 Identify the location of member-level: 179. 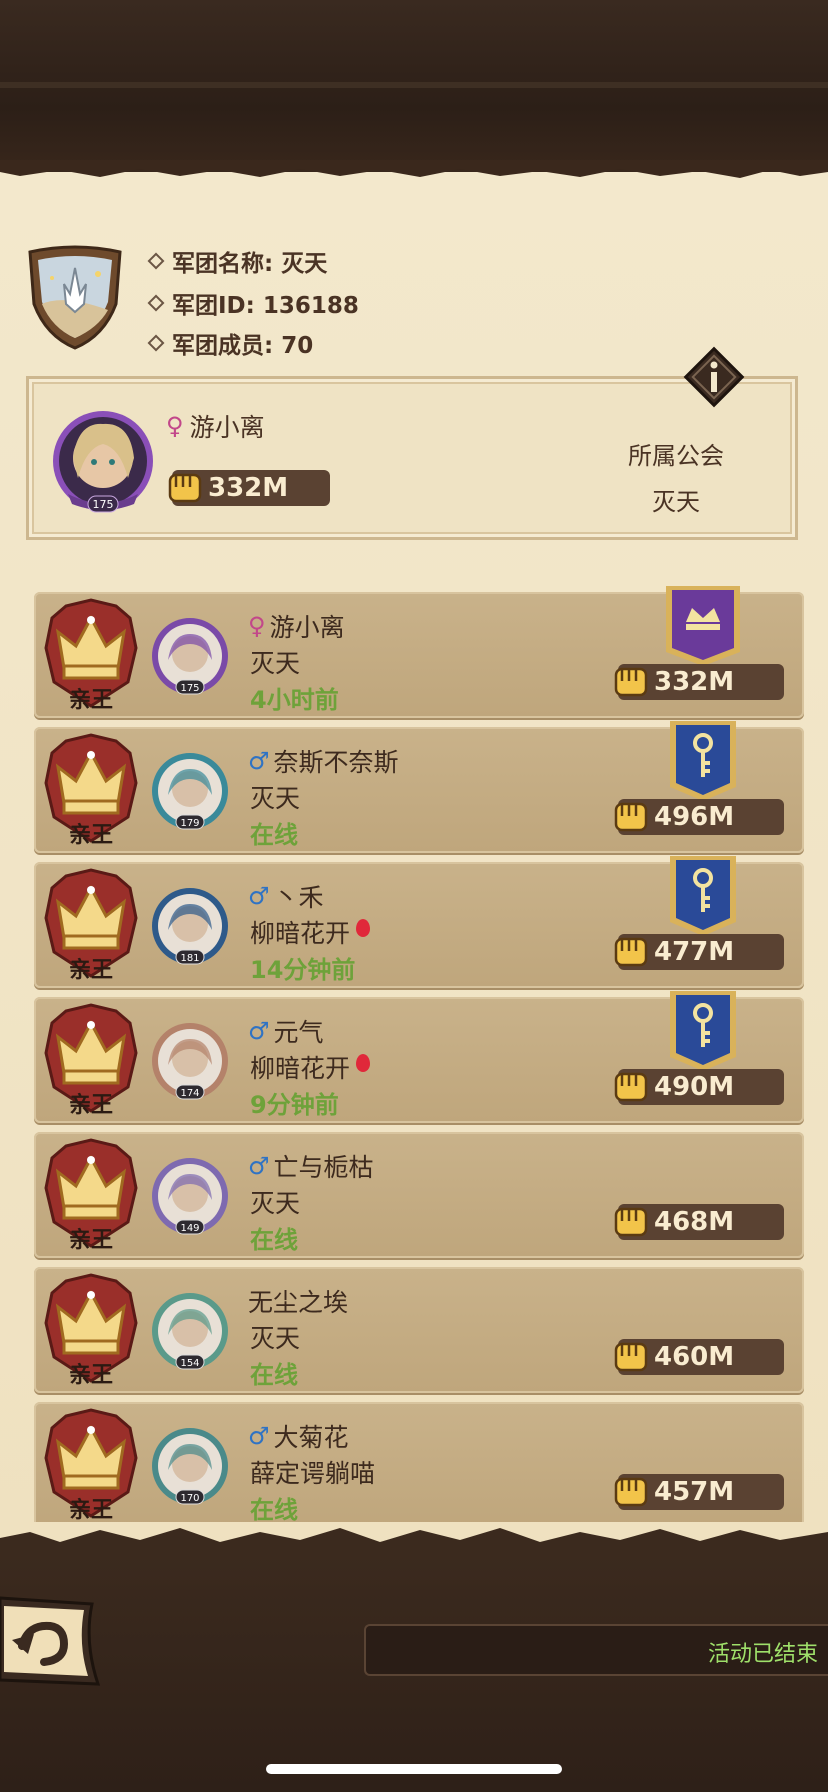
(189, 823).